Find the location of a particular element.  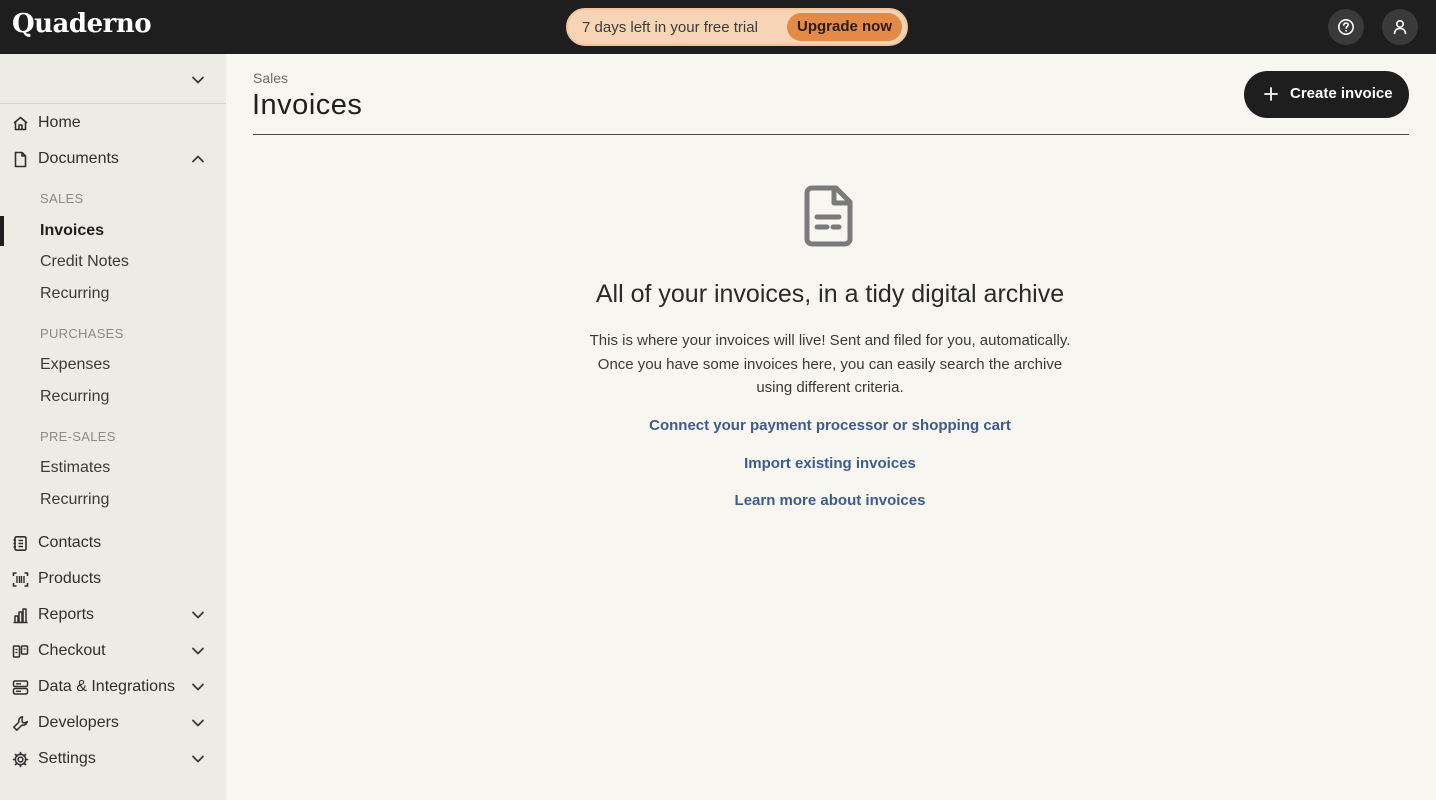

sidebar-item-label: Products is located at coordinates (70, 578).